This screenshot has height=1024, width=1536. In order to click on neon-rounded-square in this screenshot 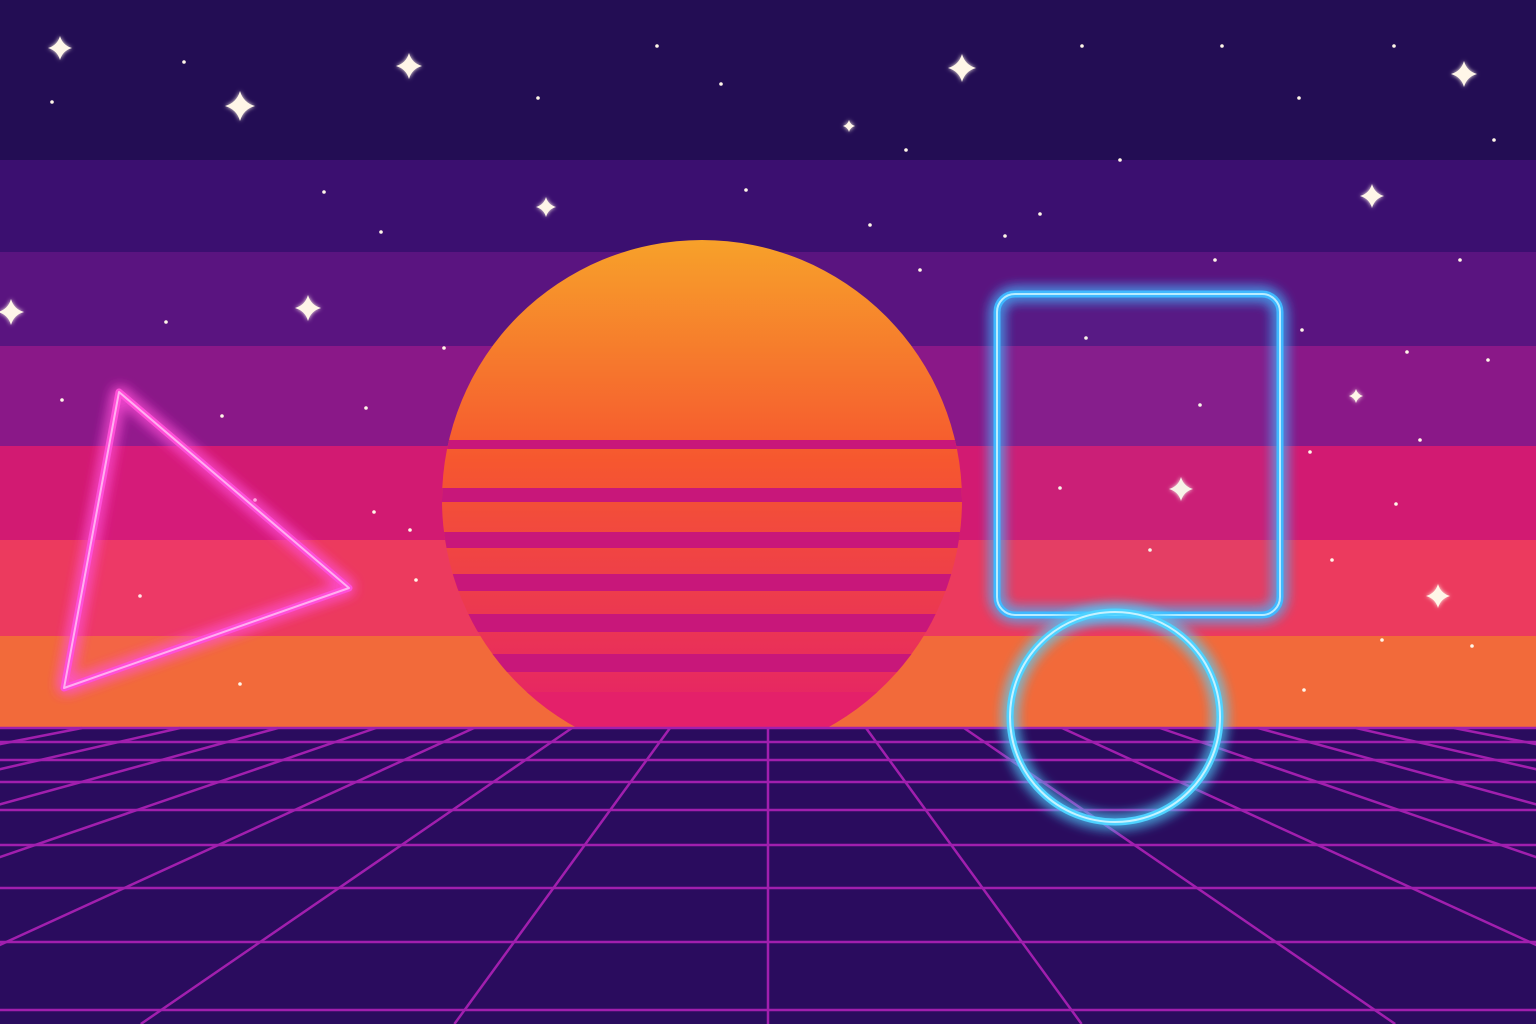, I will do `click(1138, 454)`.